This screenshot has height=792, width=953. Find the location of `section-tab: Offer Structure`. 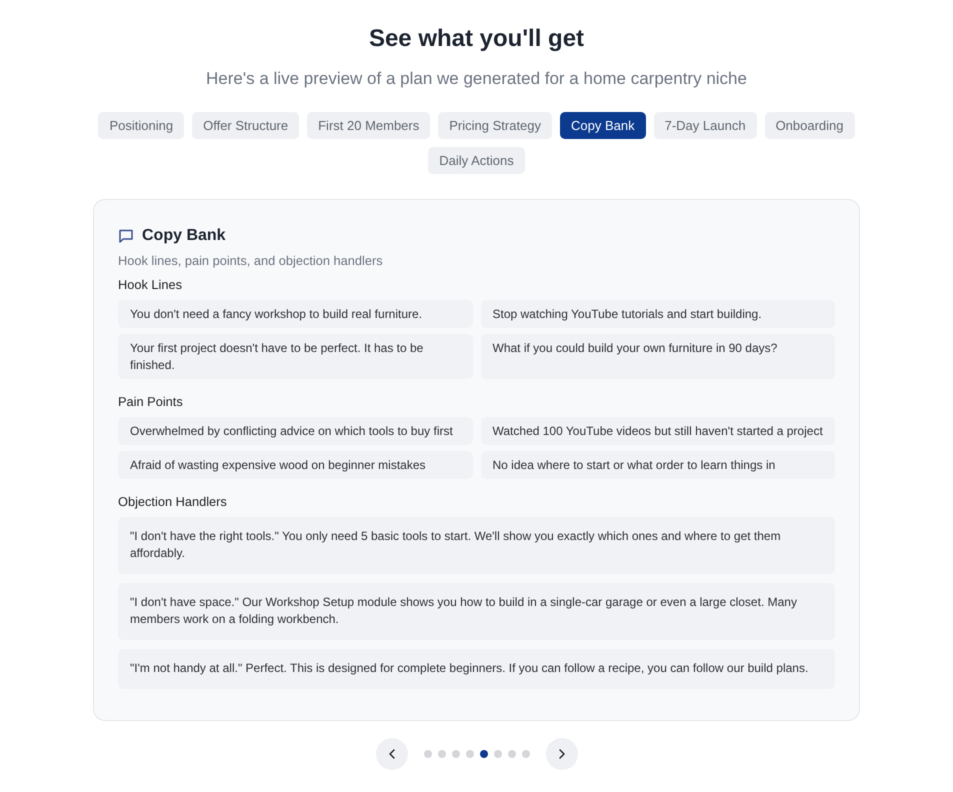

section-tab: Offer Structure is located at coordinates (246, 125).